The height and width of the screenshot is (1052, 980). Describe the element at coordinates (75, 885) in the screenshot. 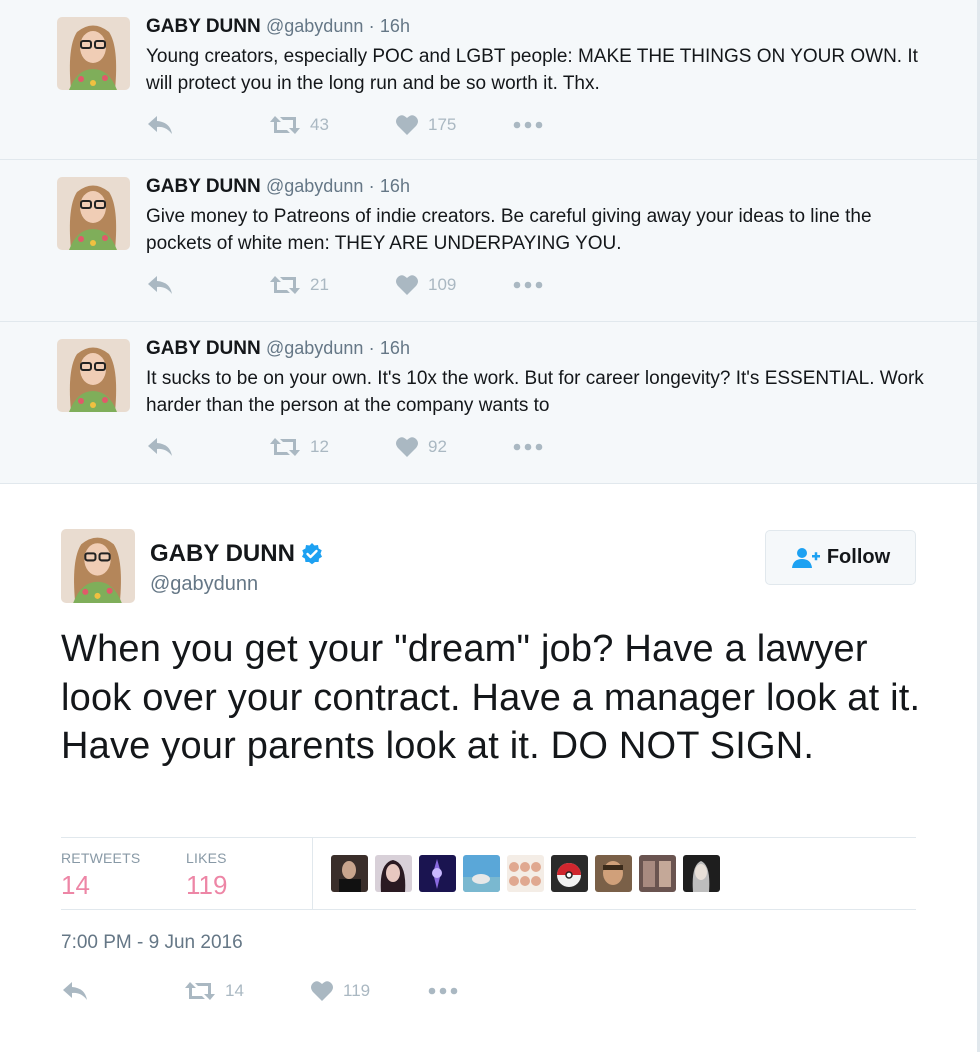

I see `retweets-value: 14` at that location.